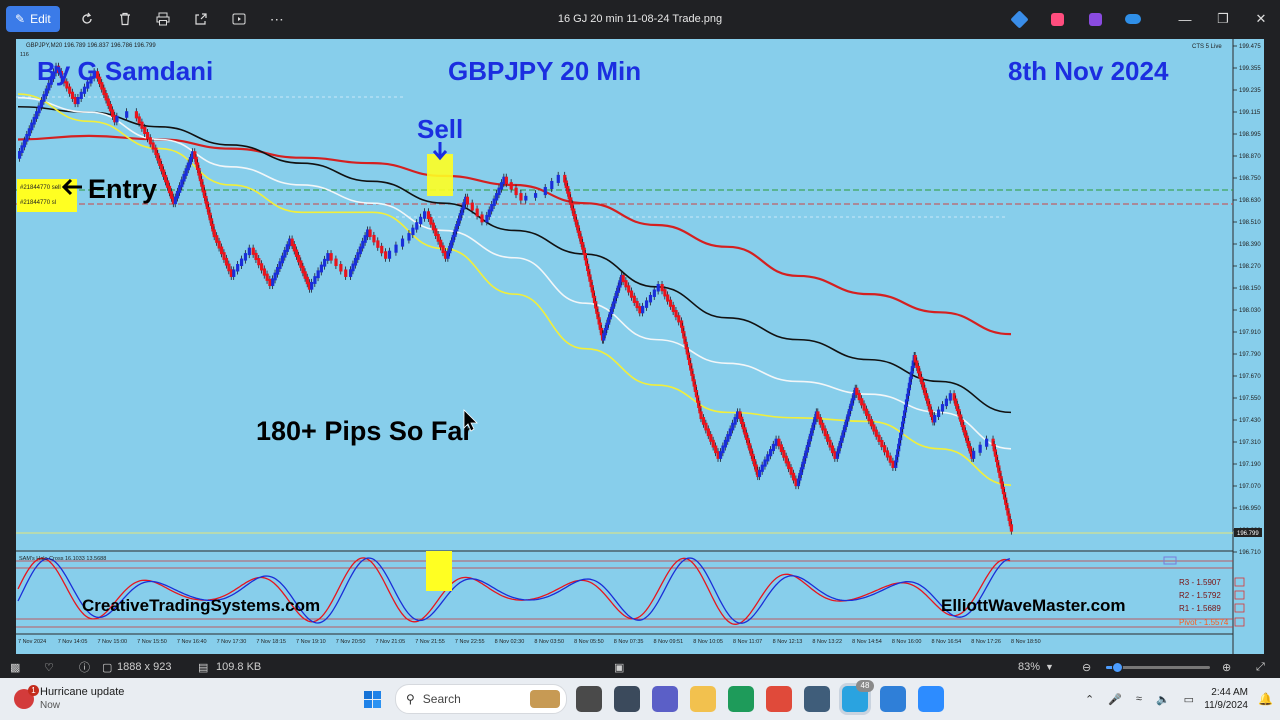 The image size is (1280, 720). I want to click on share-icon, so click(201, 19).